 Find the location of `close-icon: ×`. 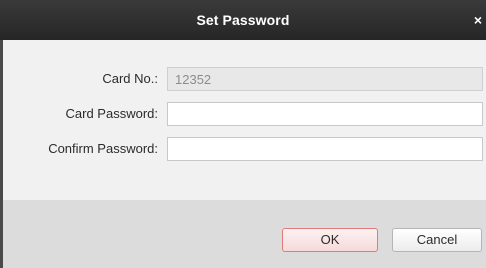

close-icon: × is located at coordinates (478, 20).